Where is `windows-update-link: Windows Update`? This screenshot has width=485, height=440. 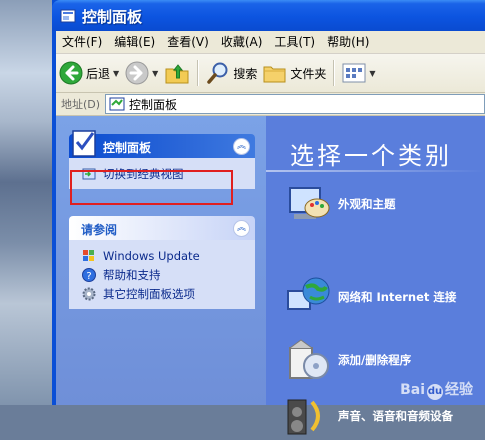
windows-update-link: Windows Update is located at coordinates (162, 255).